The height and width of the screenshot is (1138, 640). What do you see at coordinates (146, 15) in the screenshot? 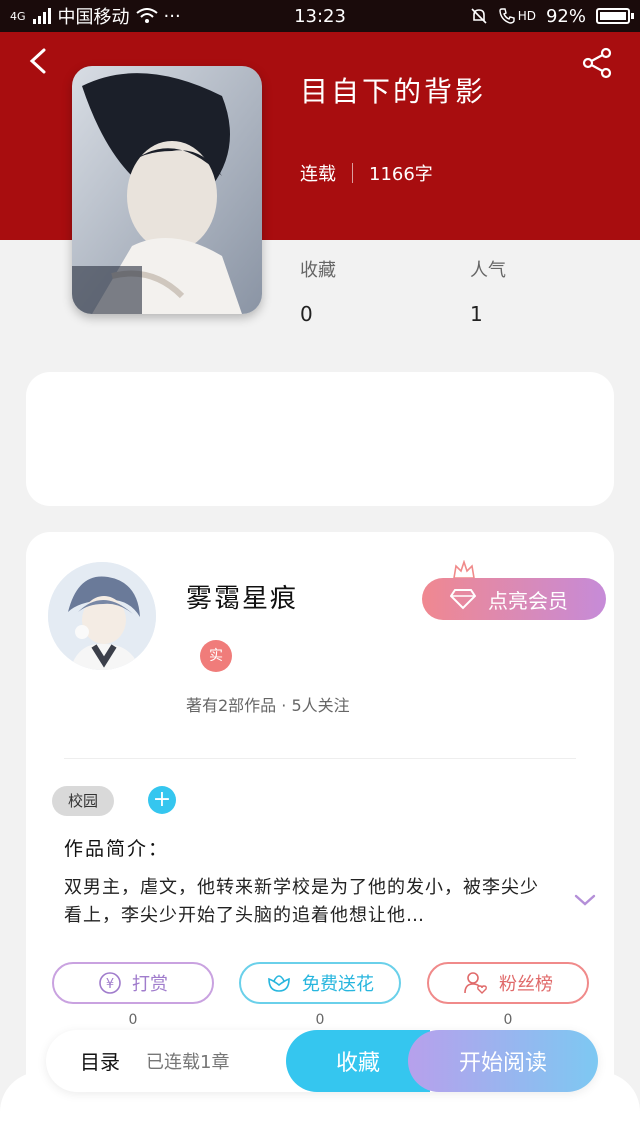
I see `wifi-icon` at bounding box center [146, 15].